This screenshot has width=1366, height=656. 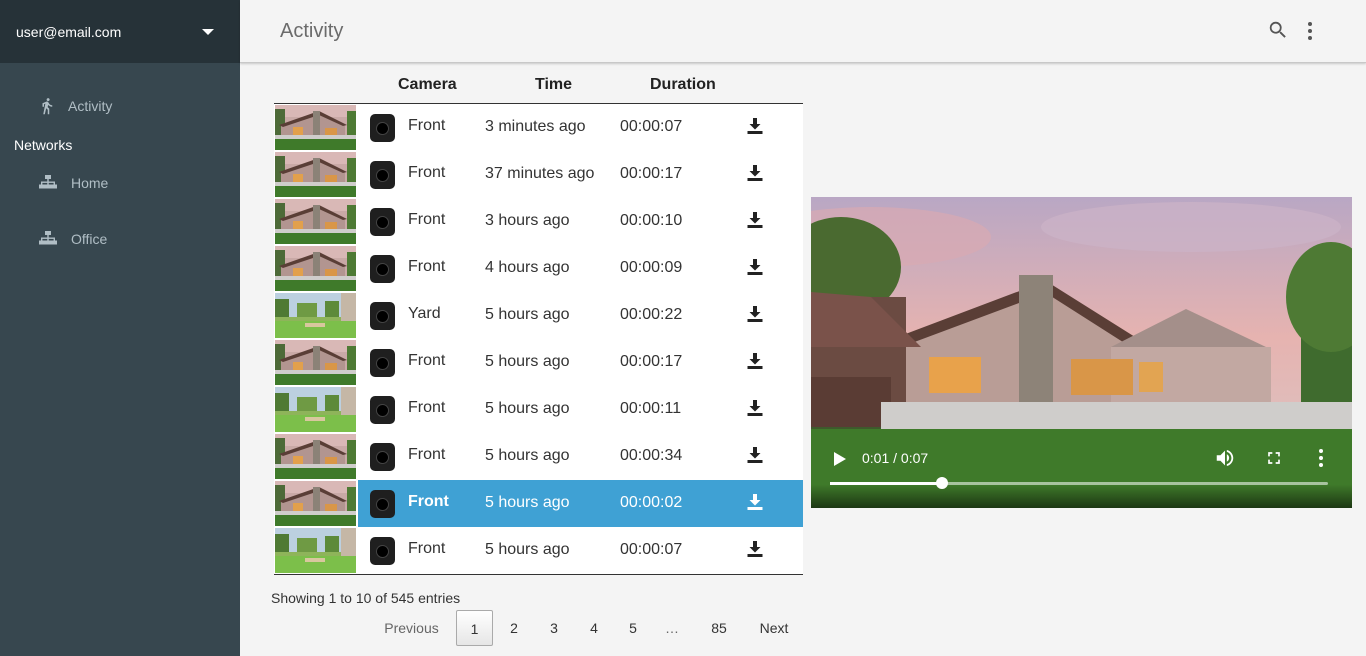 What do you see at coordinates (719, 628) in the screenshot?
I see `page-button-85: 85` at bounding box center [719, 628].